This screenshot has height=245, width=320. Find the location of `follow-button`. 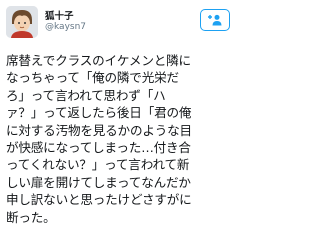

follow-button is located at coordinates (215, 20).